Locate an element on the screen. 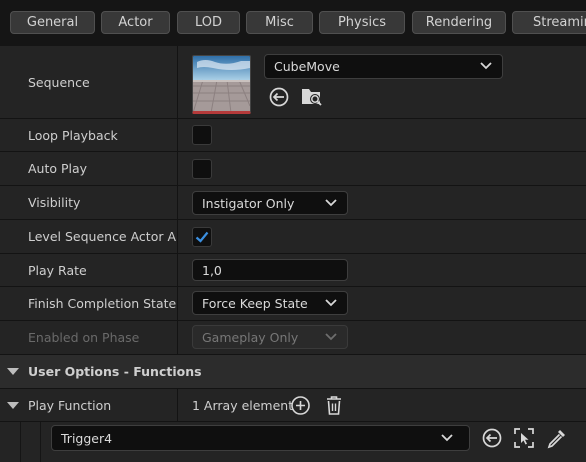  array-element-count: 1 Array element is located at coordinates (243, 405).